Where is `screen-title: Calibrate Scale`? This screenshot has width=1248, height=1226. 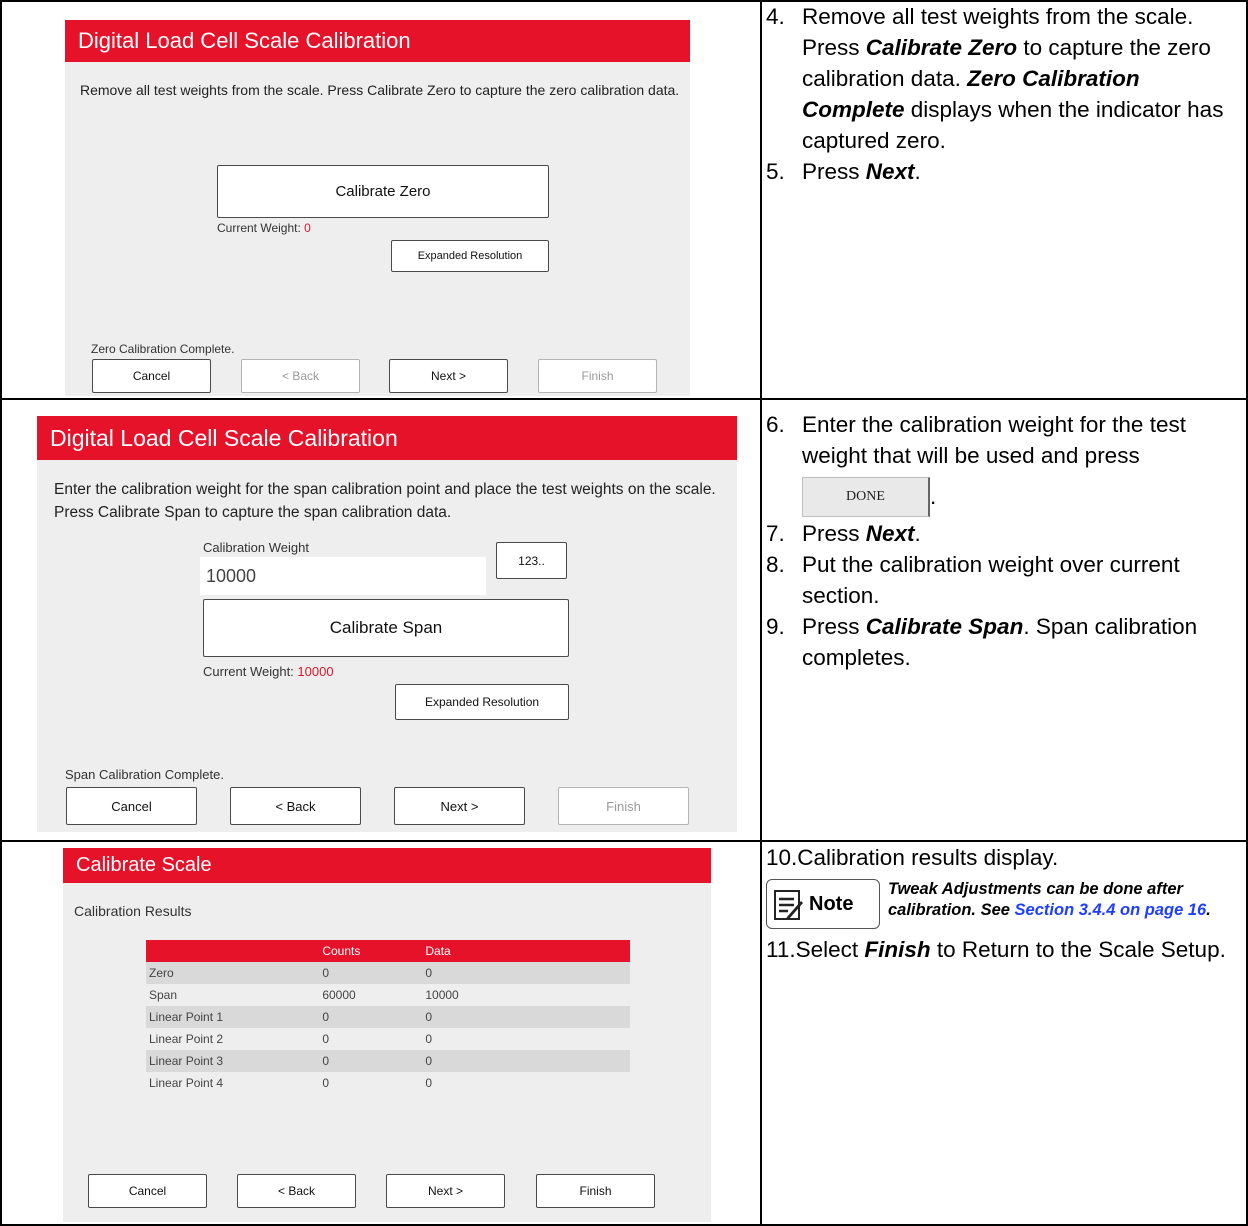 screen-title: Calibrate Scale is located at coordinates (387, 865).